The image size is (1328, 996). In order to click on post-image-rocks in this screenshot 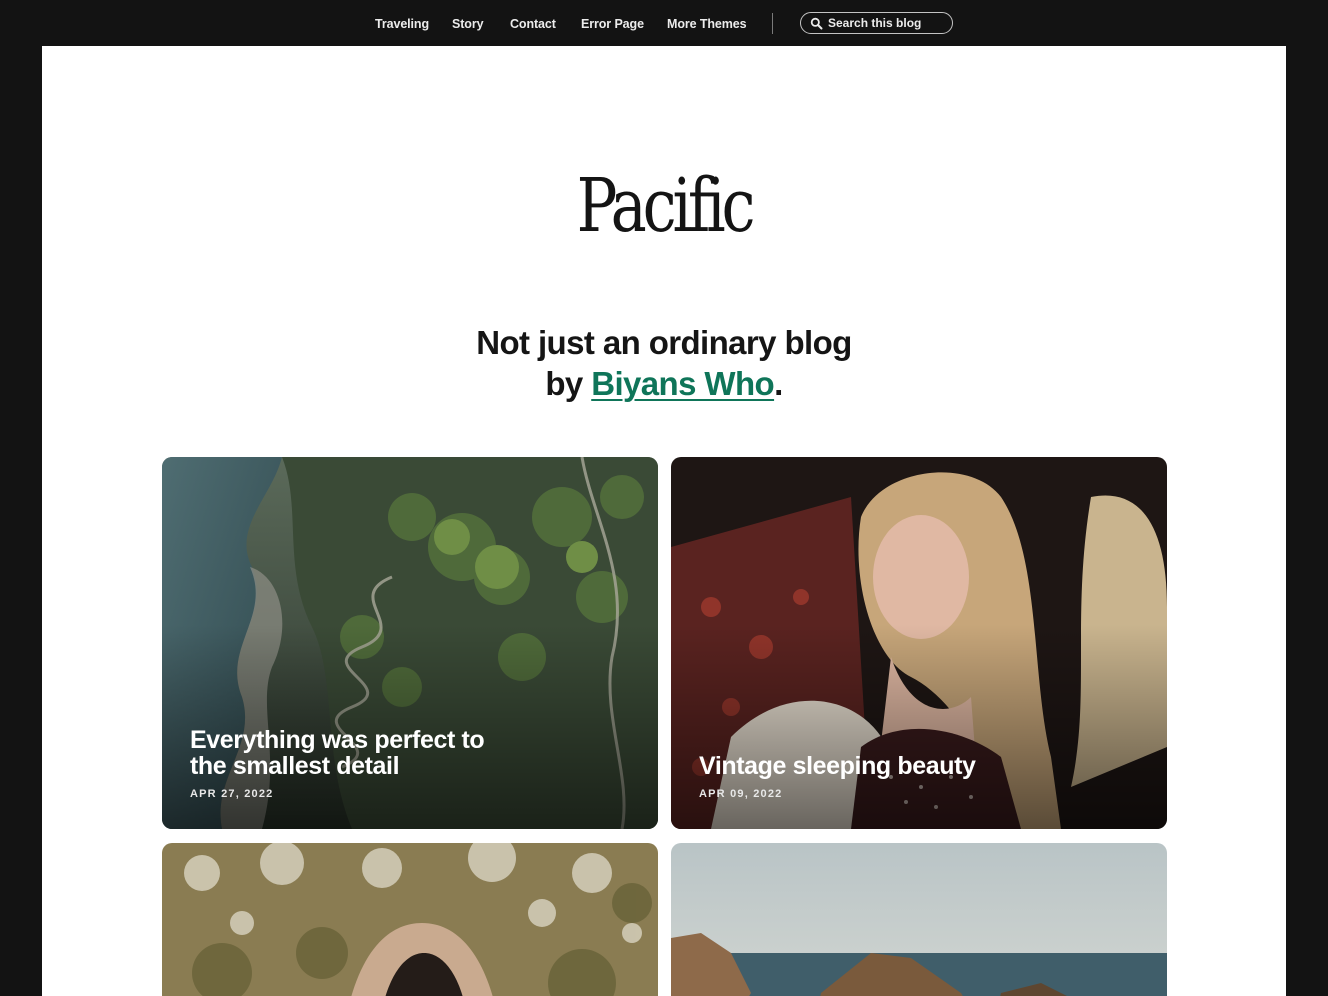, I will do `click(919, 919)`.